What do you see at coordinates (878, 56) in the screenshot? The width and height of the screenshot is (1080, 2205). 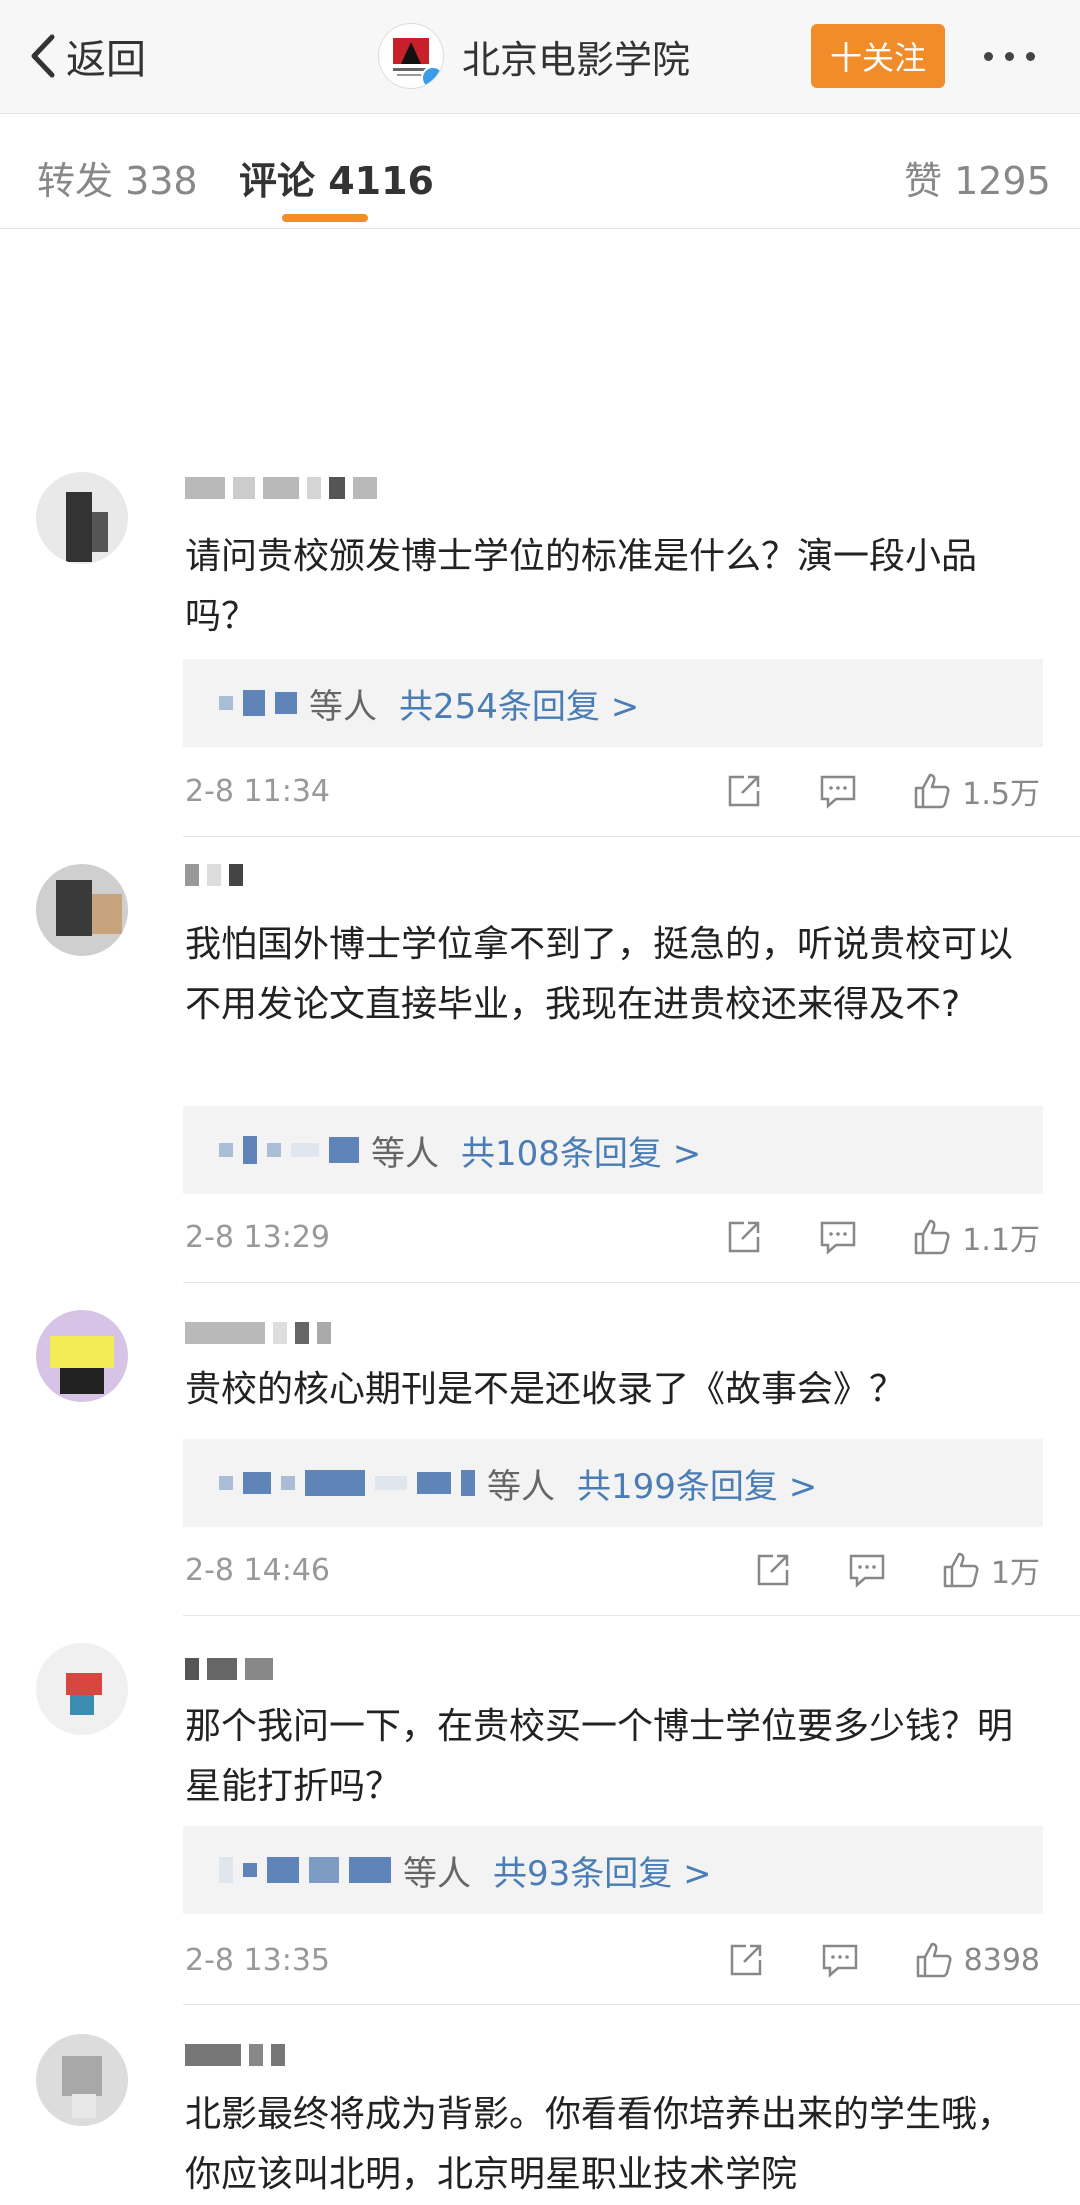 I see `follow-button: 十关注` at bounding box center [878, 56].